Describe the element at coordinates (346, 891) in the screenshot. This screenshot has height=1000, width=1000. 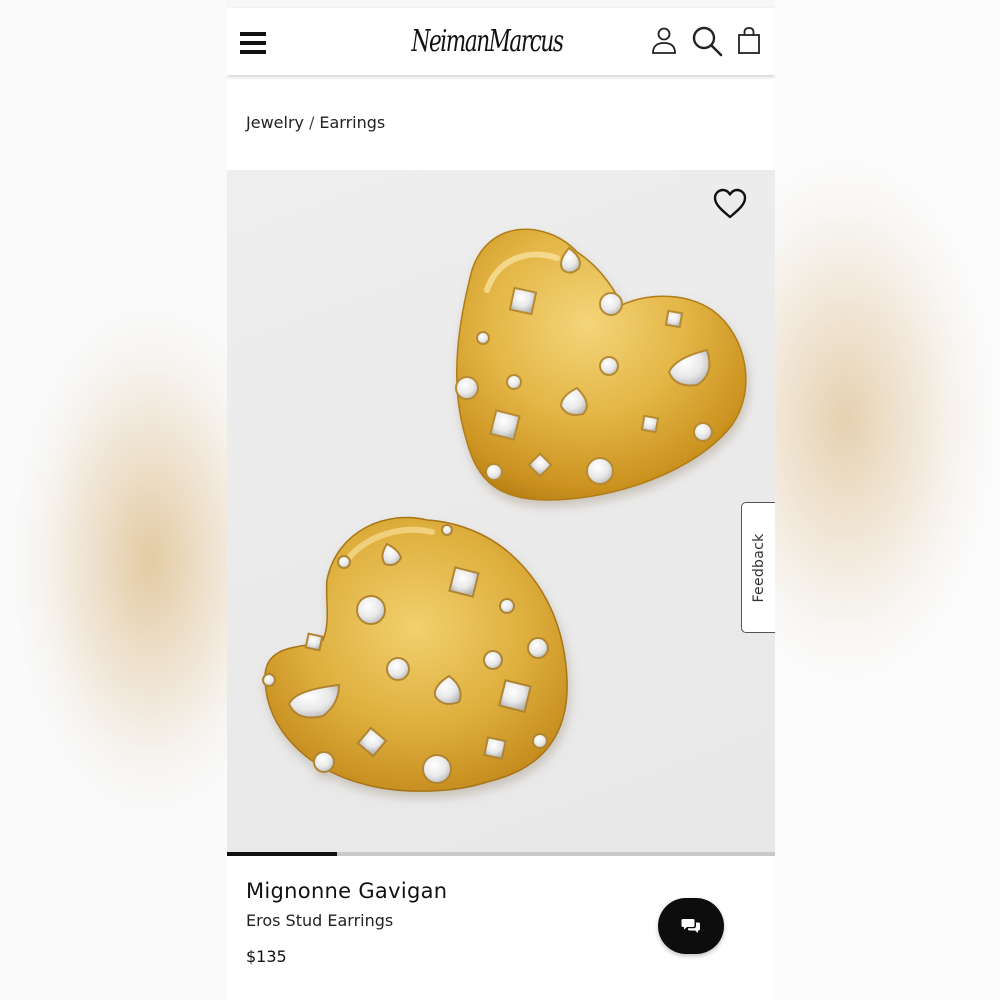
I see `product-designer: Mignonne Gavigan` at that location.